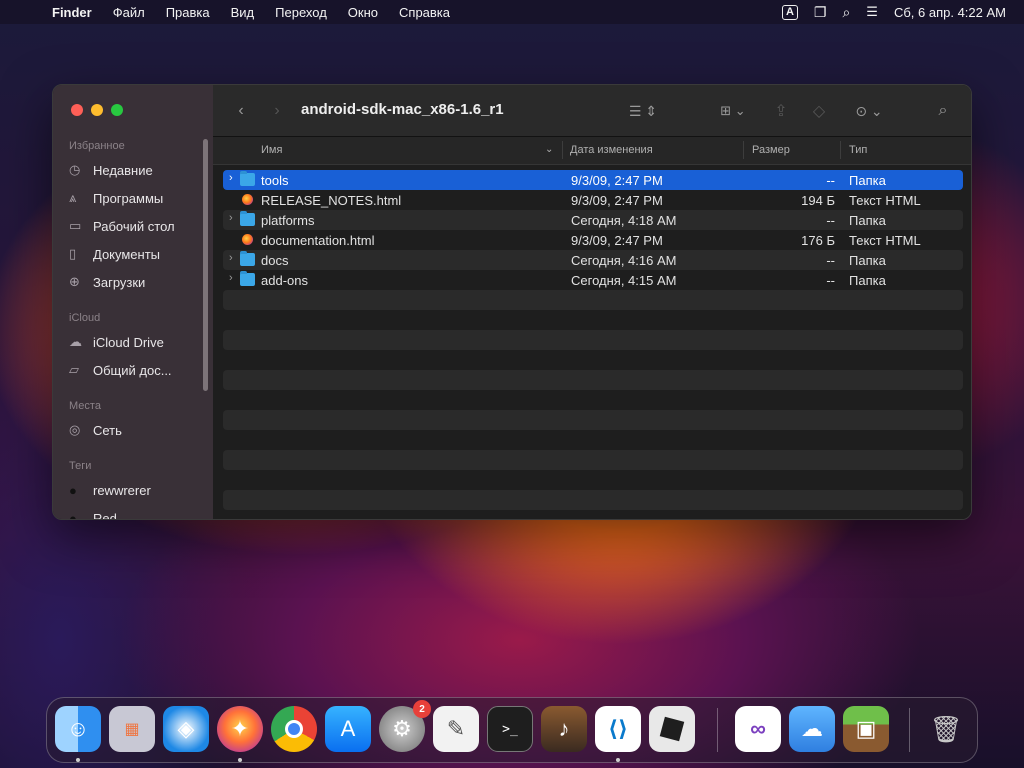  Describe the element at coordinates (117, 110) in the screenshot. I see `zoom-button` at that location.